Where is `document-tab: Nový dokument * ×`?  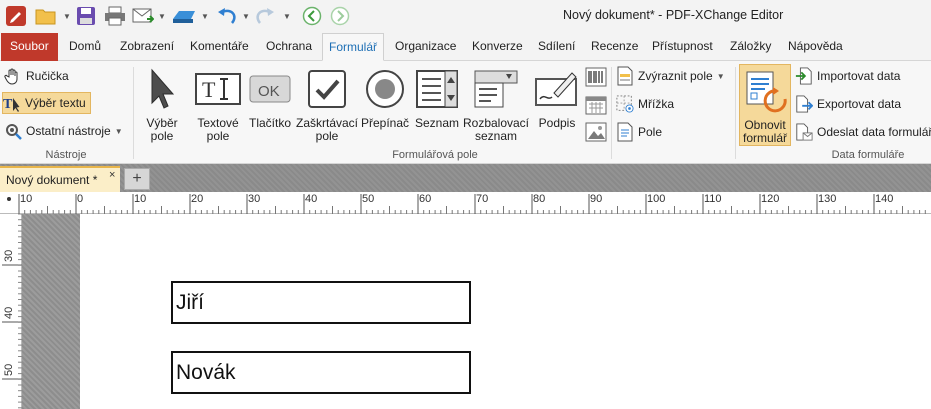
document-tab: Nový dokument * × is located at coordinates (60, 179).